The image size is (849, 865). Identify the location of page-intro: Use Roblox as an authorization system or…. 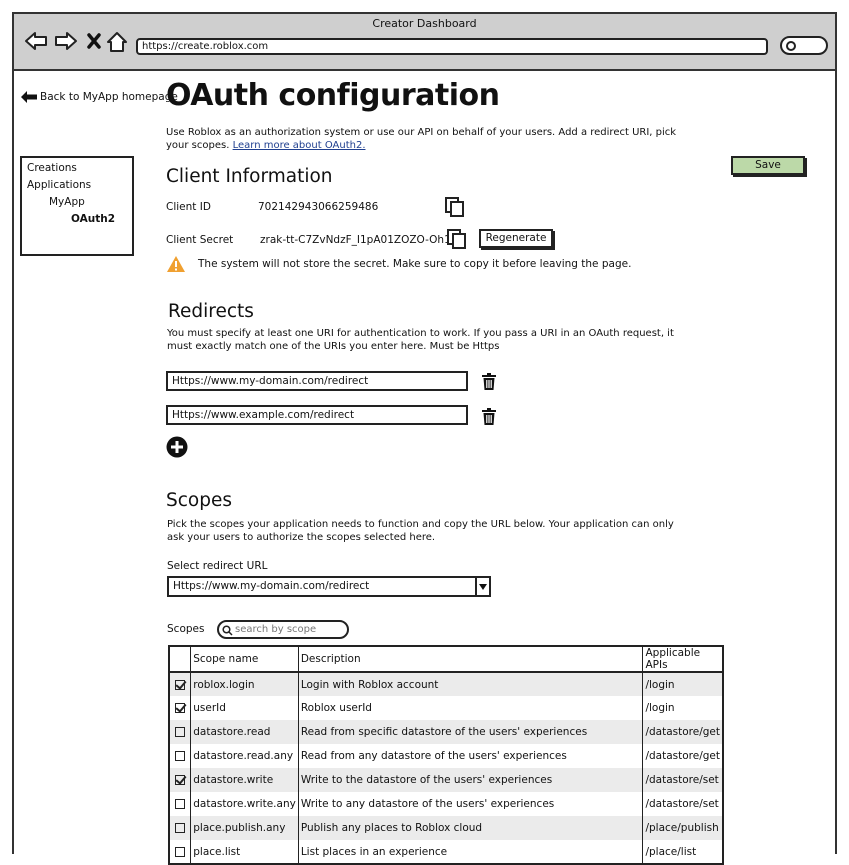
(426, 139).